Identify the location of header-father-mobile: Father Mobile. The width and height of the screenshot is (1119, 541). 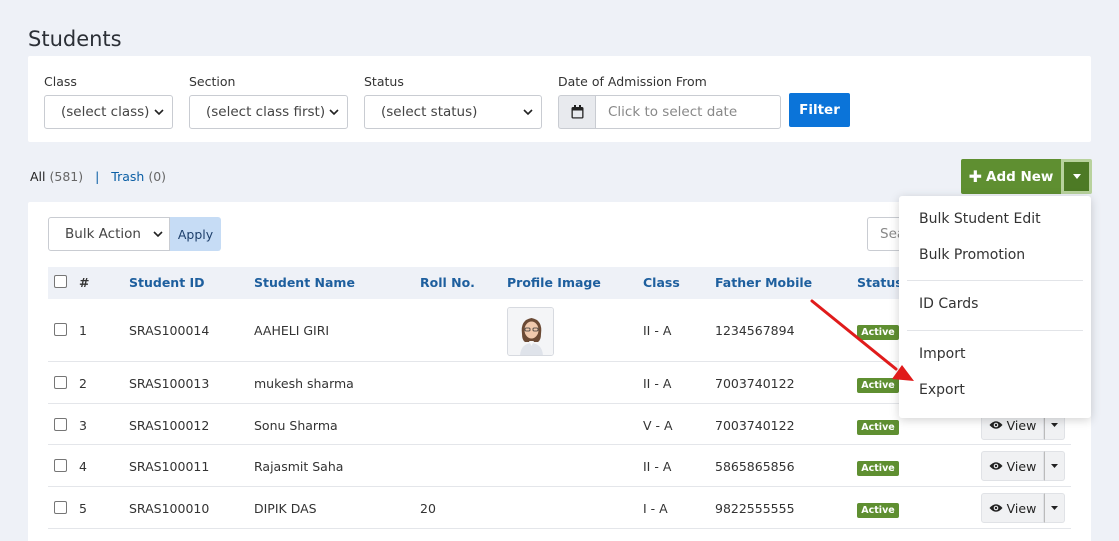
(763, 282).